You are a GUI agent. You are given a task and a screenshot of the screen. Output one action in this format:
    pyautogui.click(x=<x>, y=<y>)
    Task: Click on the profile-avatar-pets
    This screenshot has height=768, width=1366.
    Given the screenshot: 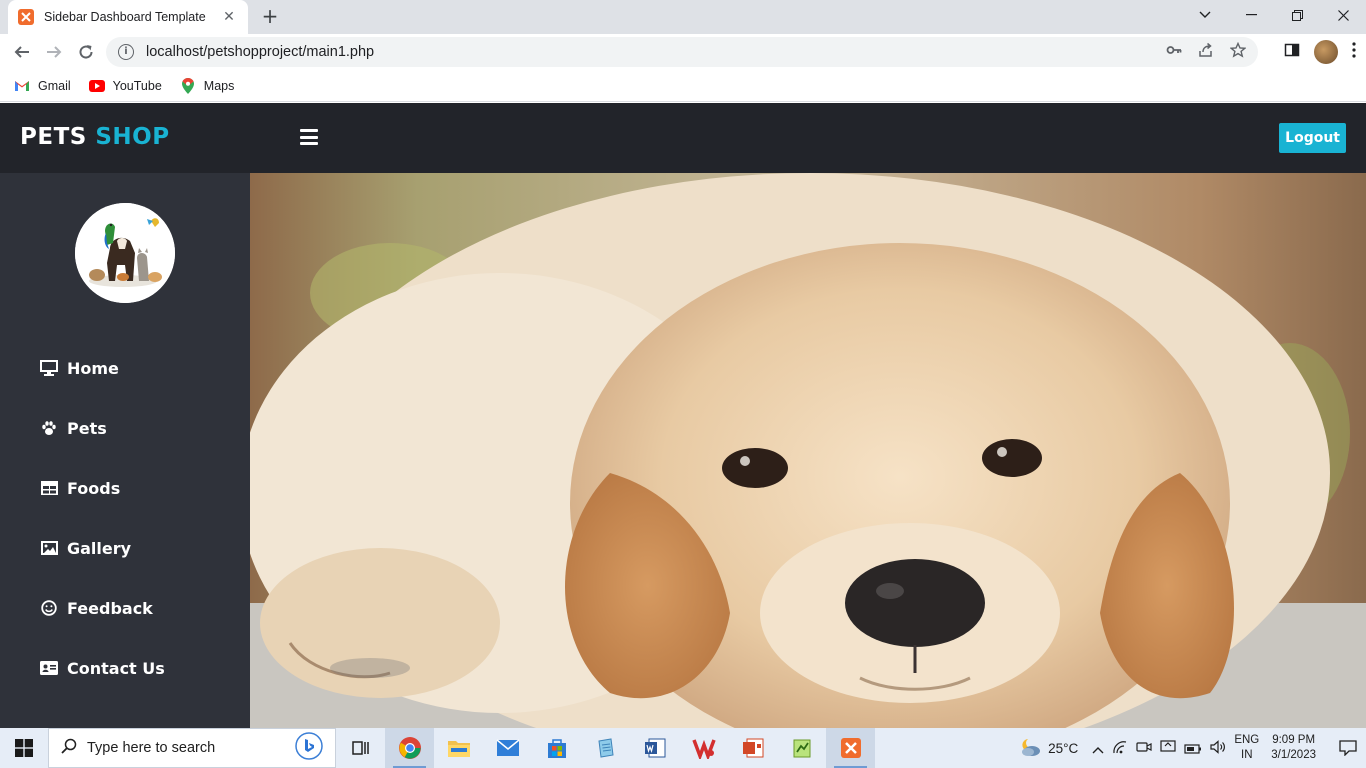 What is the action you would take?
    pyautogui.click(x=125, y=253)
    